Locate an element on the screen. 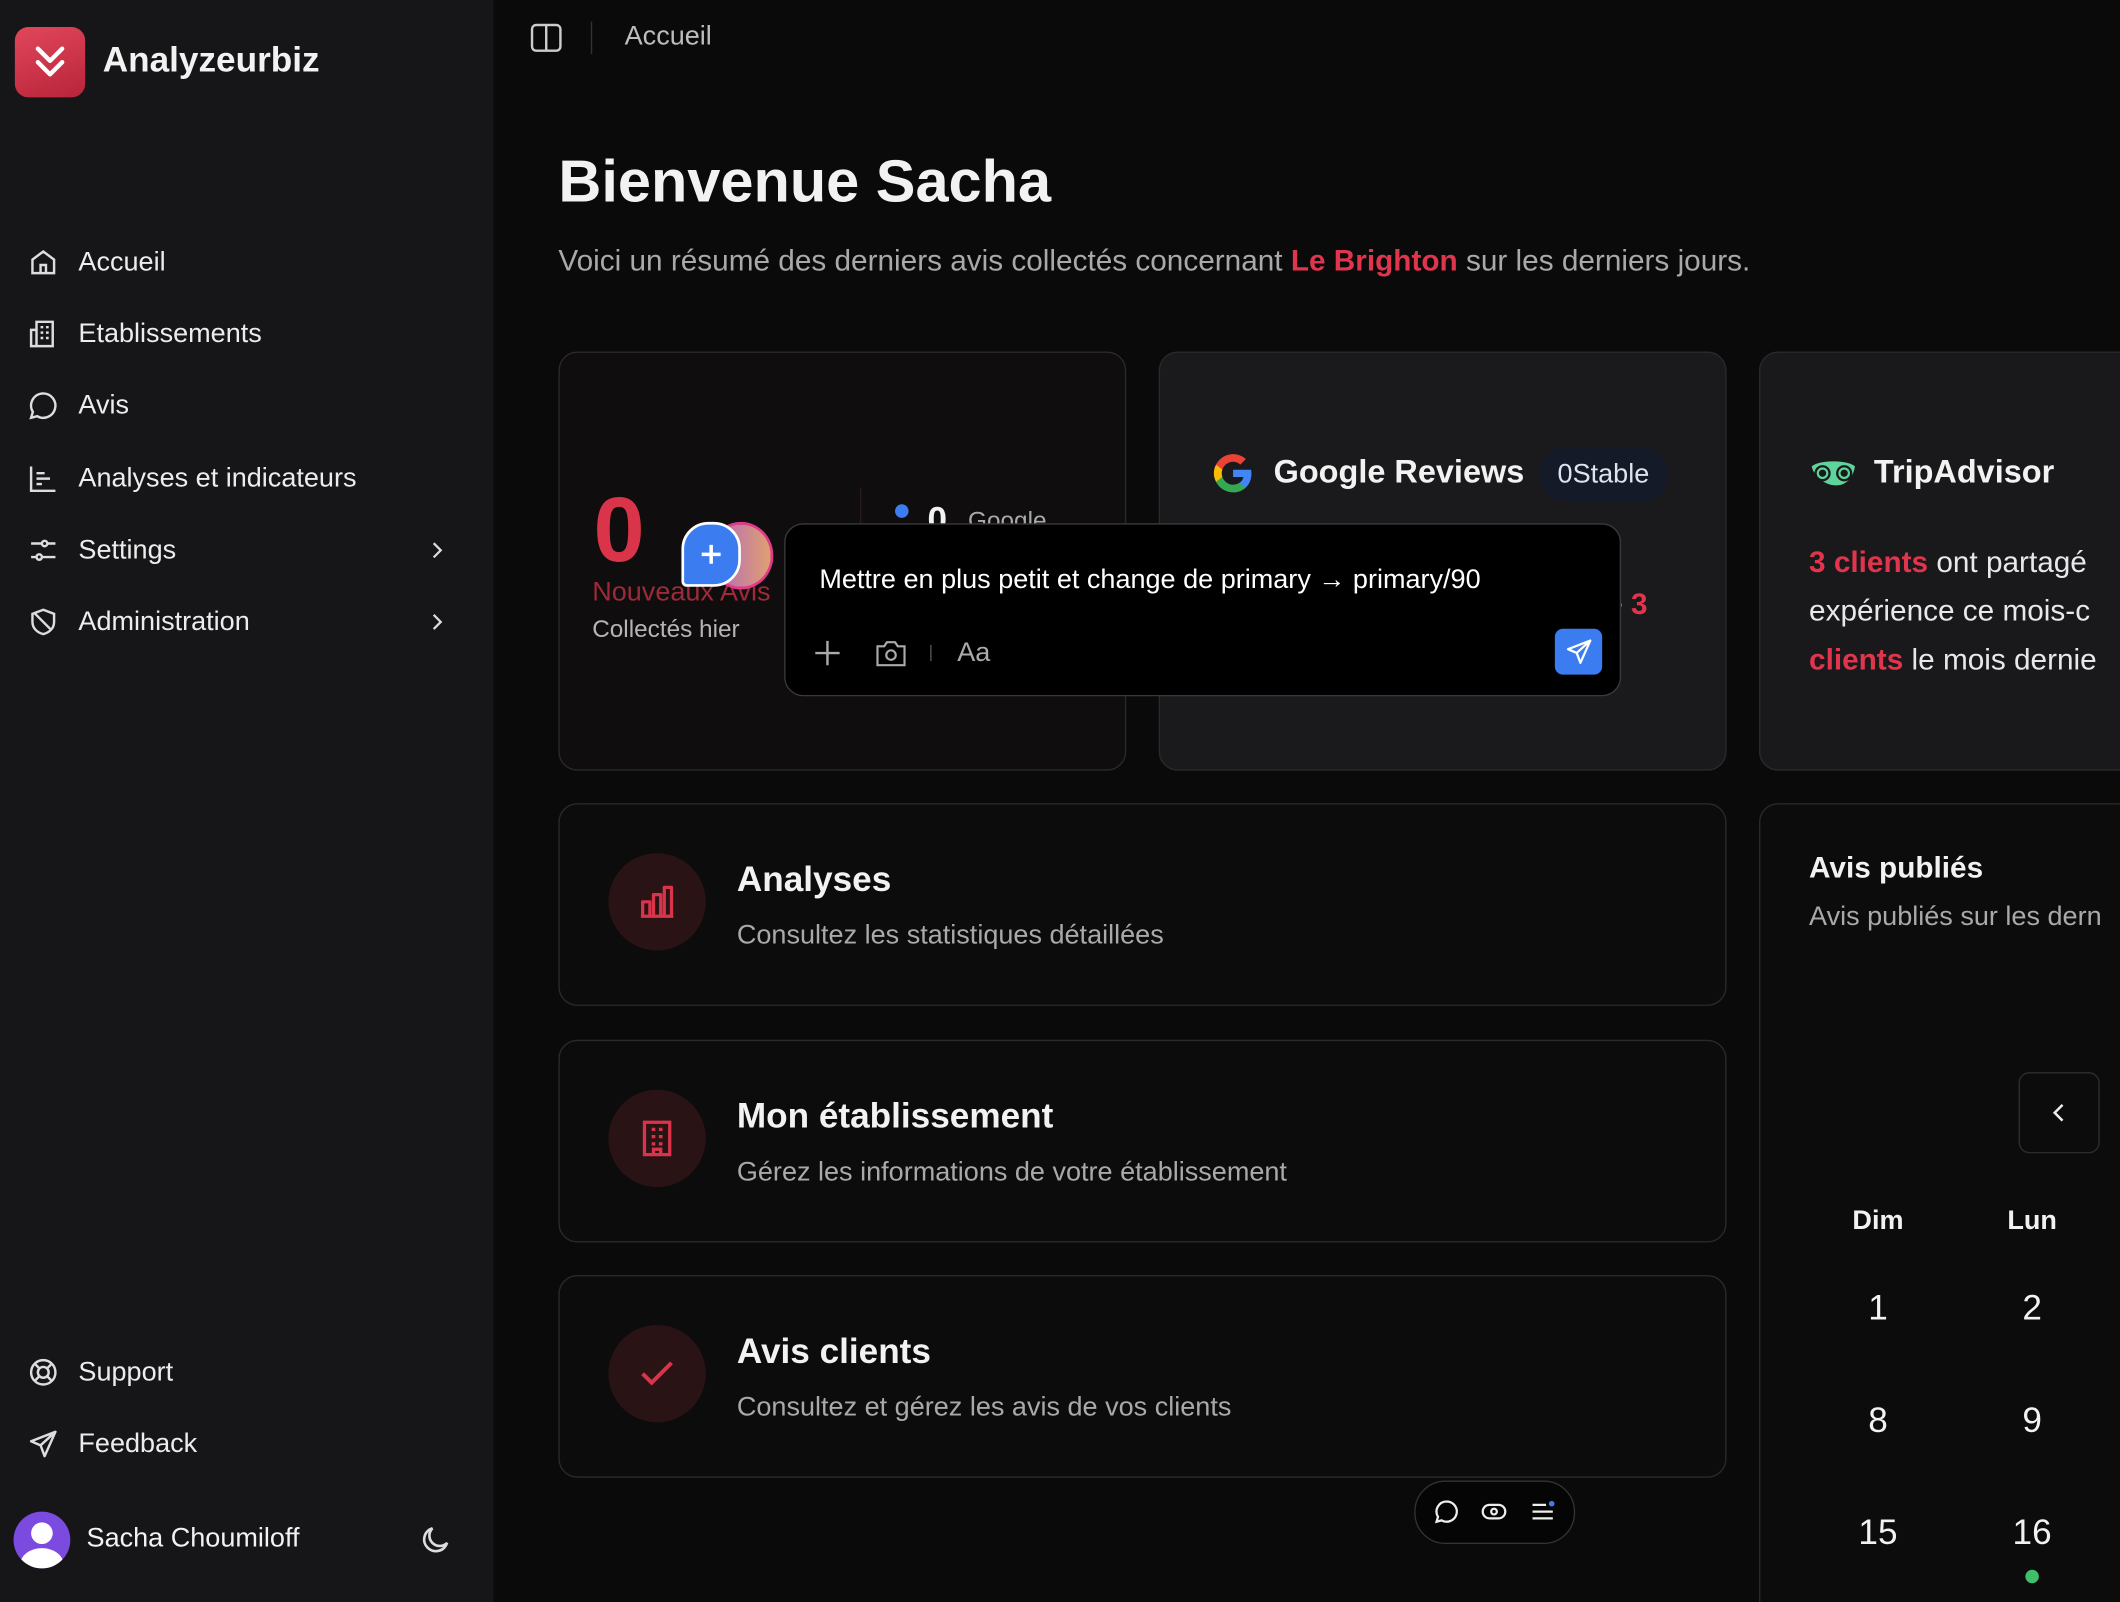 Image resolution: width=2120 pixels, height=1602 pixels. sliders-icon is located at coordinates (43, 550).